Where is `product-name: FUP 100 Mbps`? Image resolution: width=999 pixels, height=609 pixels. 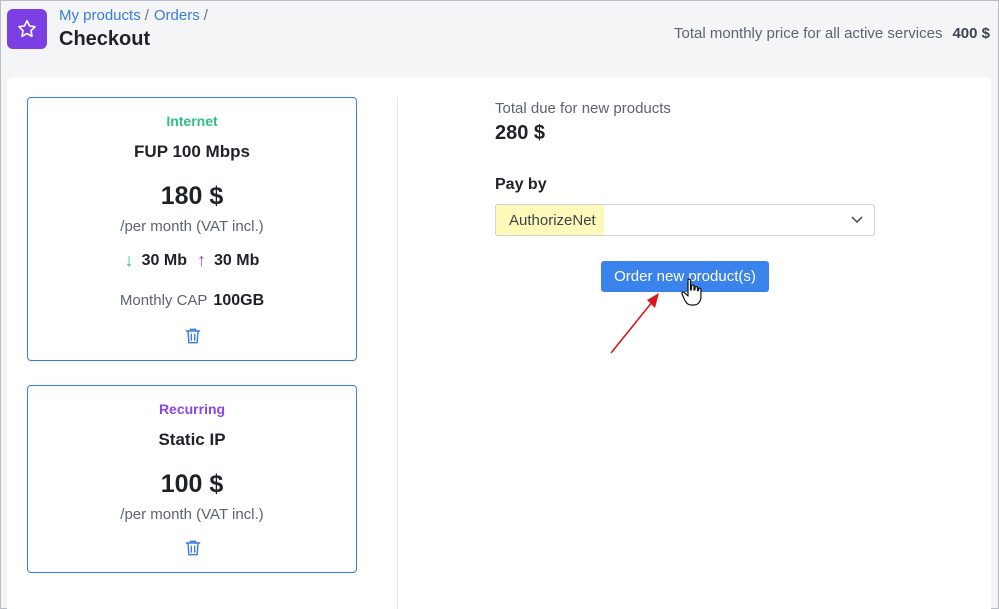
product-name: FUP 100 Mbps is located at coordinates (192, 151).